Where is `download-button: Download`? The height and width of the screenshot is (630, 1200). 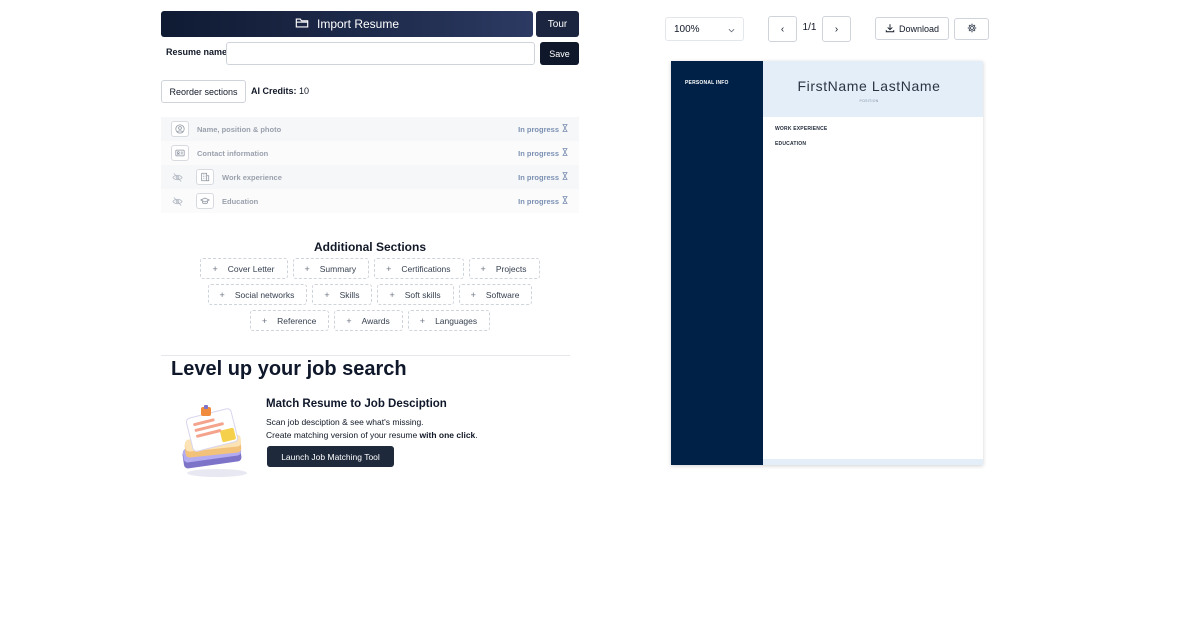
download-button: Download is located at coordinates (912, 28).